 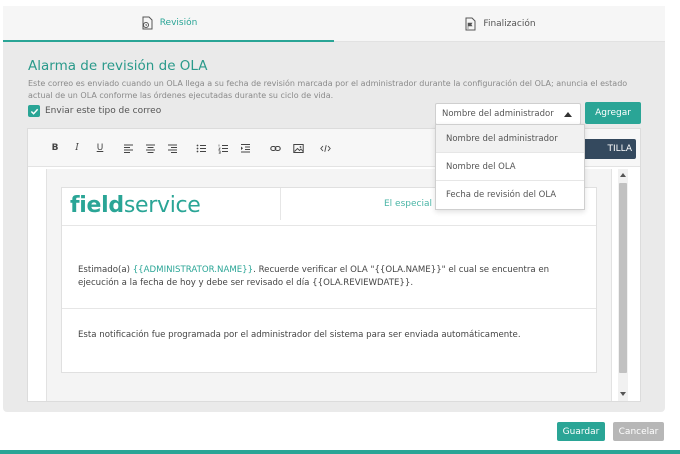 What do you see at coordinates (55, 148) in the screenshot?
I see `bold-button: B` at bounding box center [55, 148].